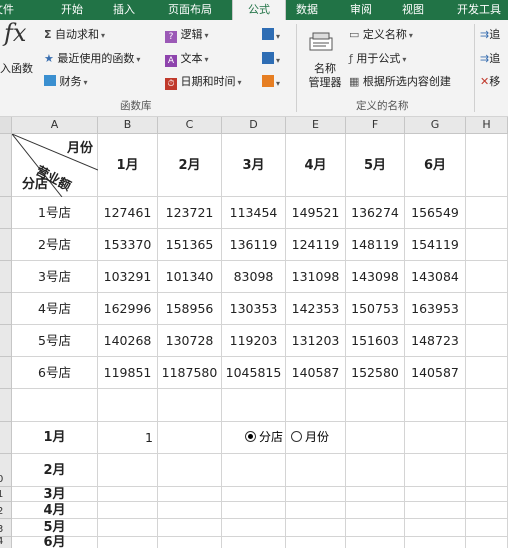 This screenshot has height=548, width=508. Describe the element at coordinates (55, 373) in the screenshot. I see `store-name: 6号店` at that location.